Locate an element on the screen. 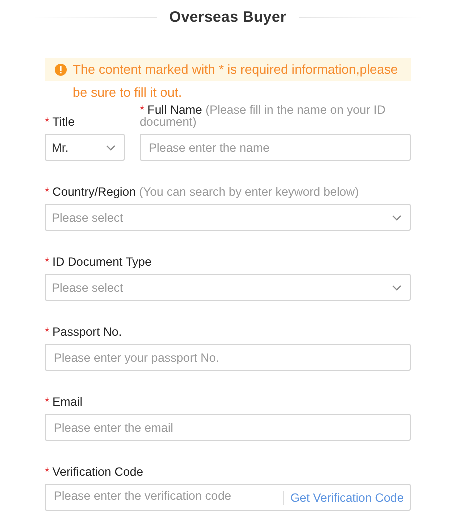 The width and height of the screenshot is (462, 527). field-label: * Verification Code is located at coordinates (94, 472).